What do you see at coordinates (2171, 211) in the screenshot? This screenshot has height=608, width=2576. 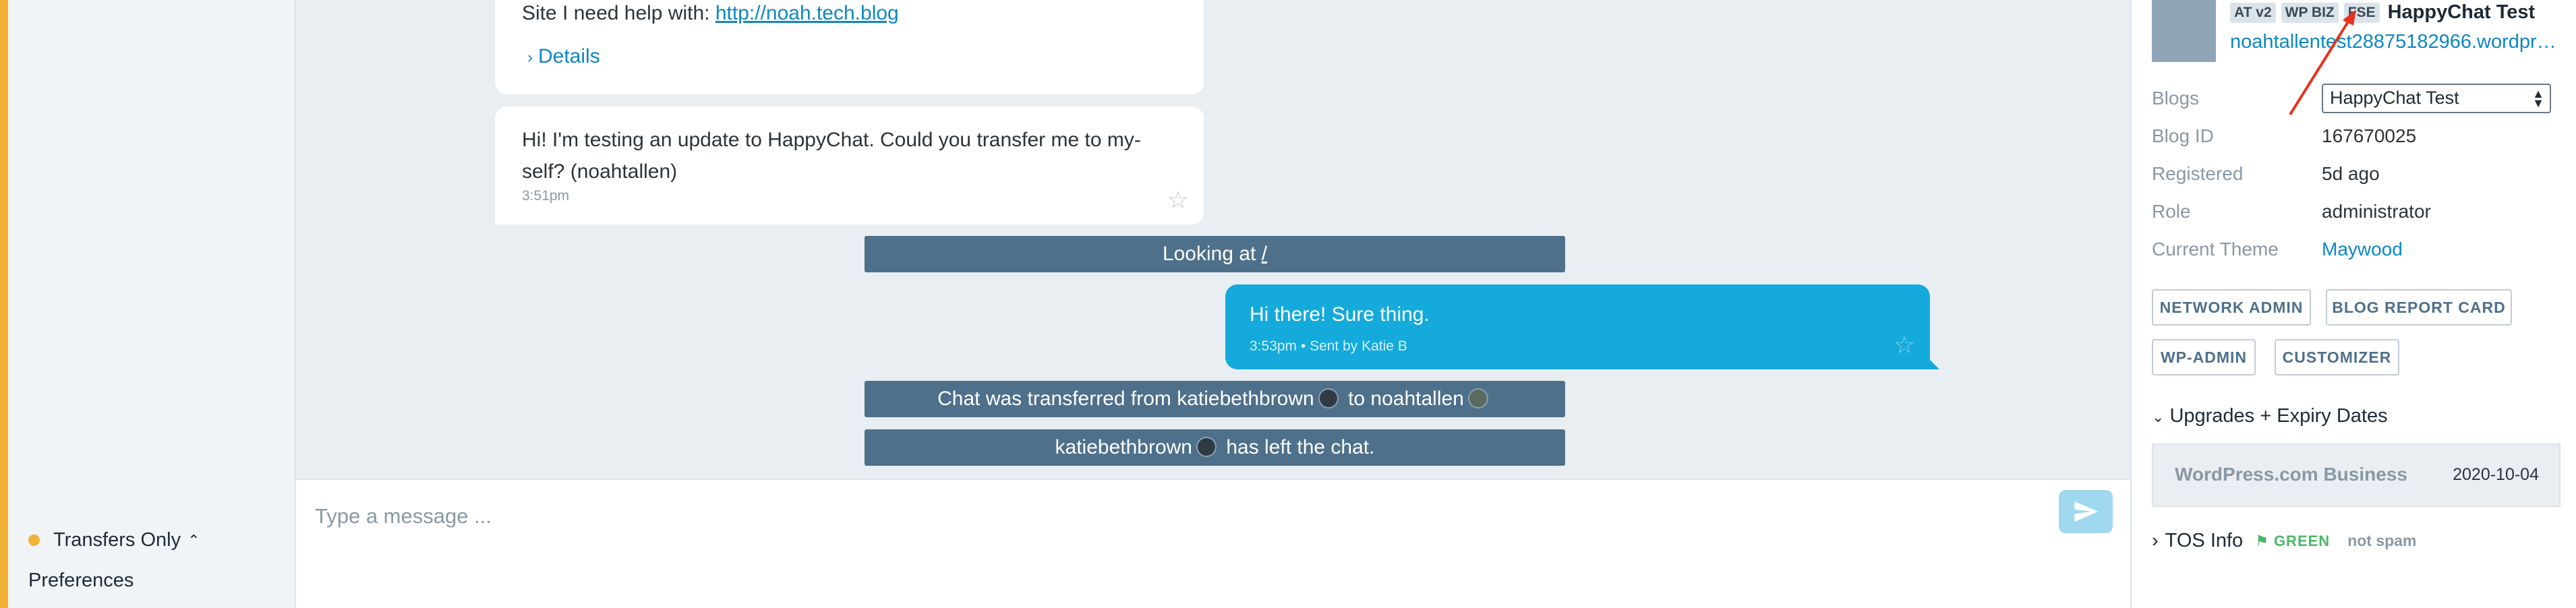 I see `role-label: Role` at bounding box center [2171, 211].